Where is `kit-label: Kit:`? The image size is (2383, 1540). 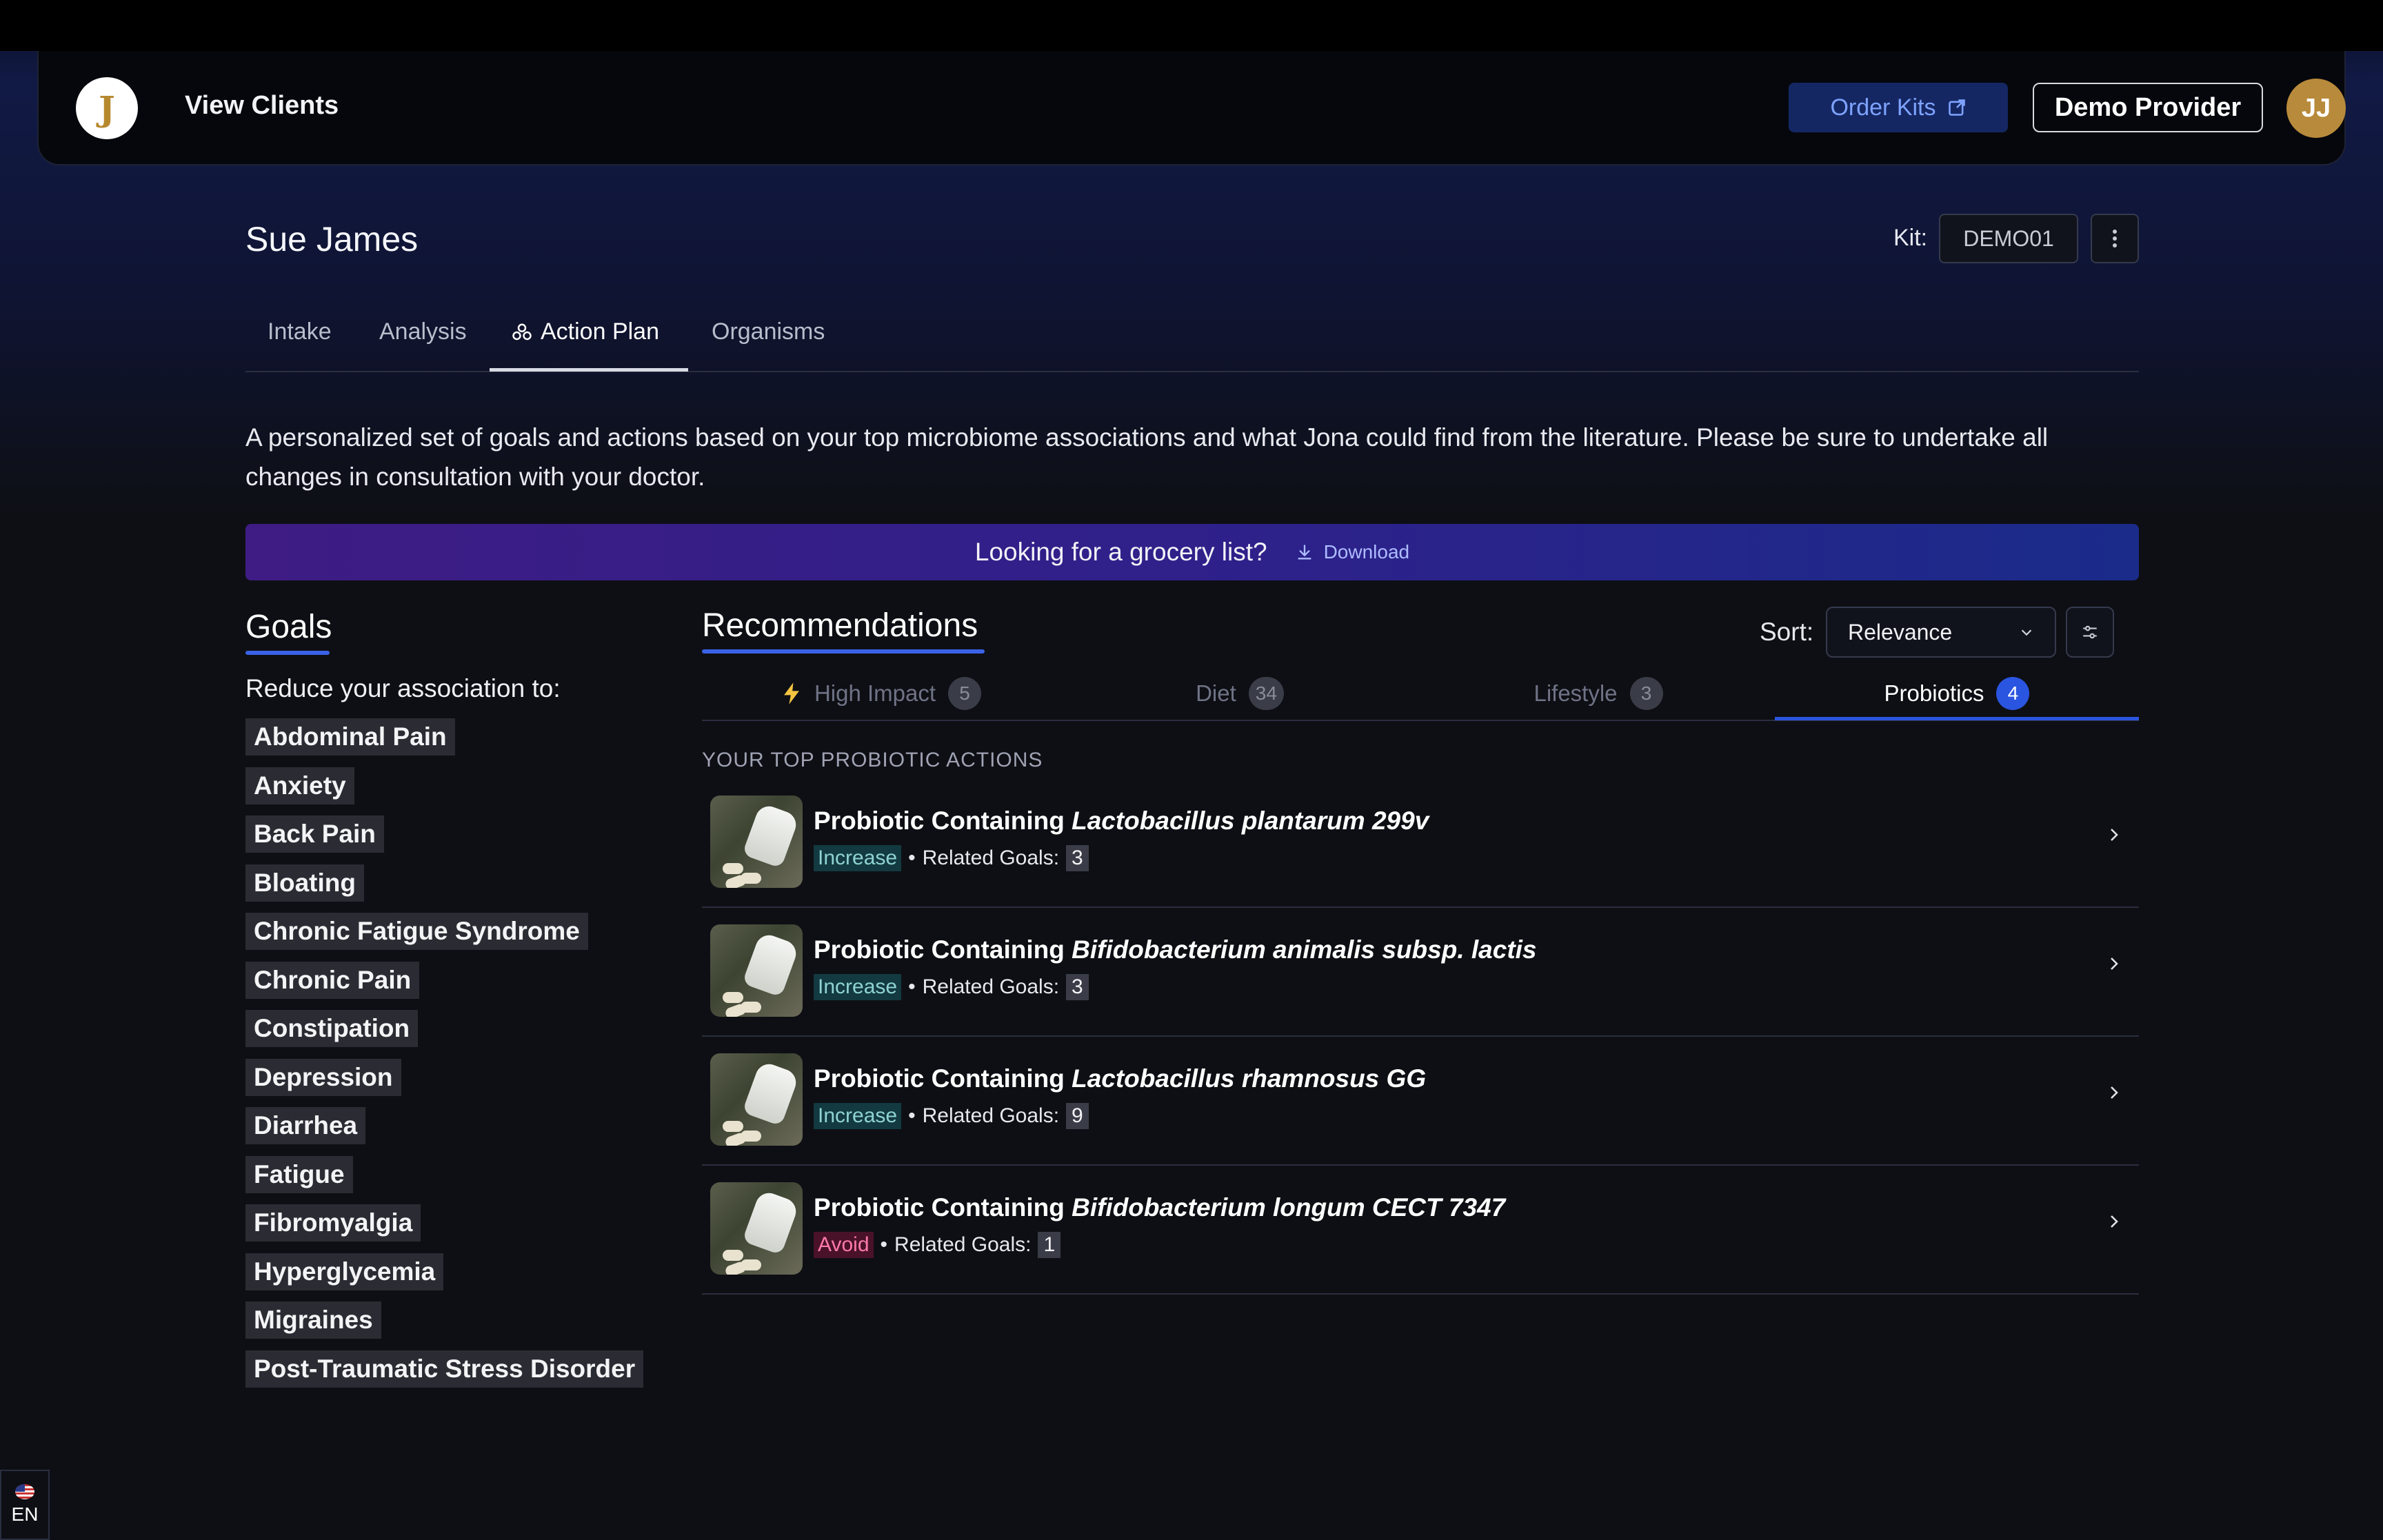
kit-label: Kit: is located at coordinates (1910, 238).